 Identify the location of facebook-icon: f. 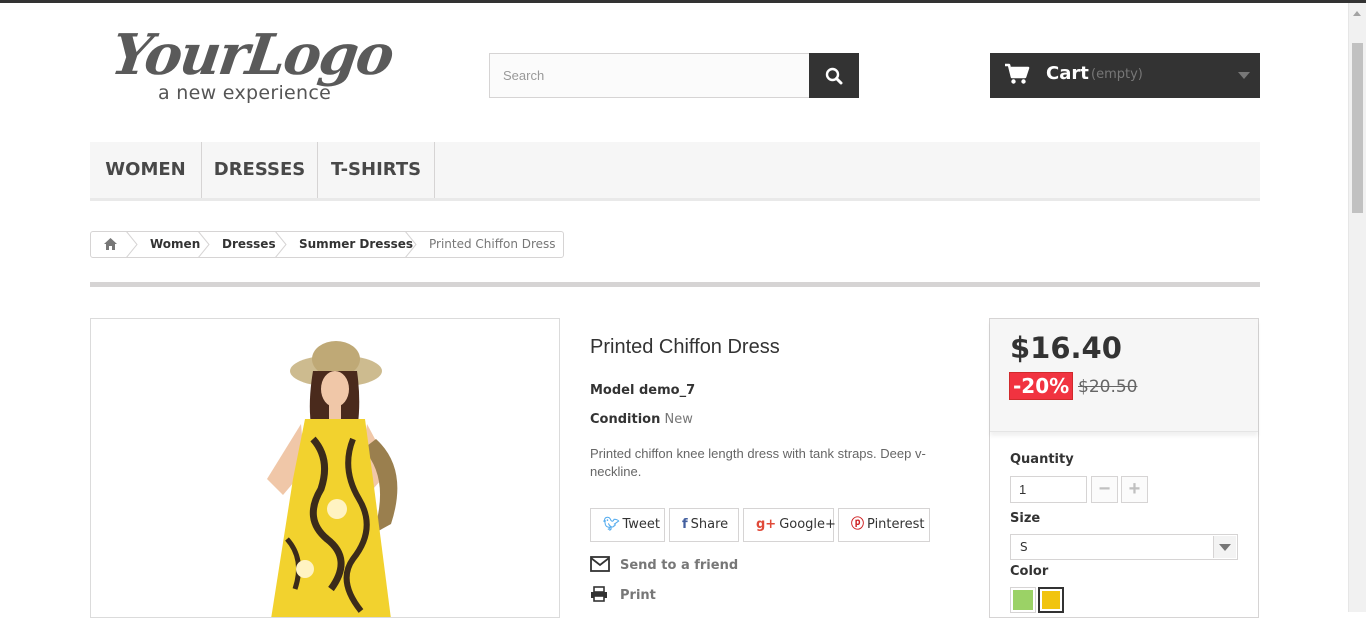
(685, 524).